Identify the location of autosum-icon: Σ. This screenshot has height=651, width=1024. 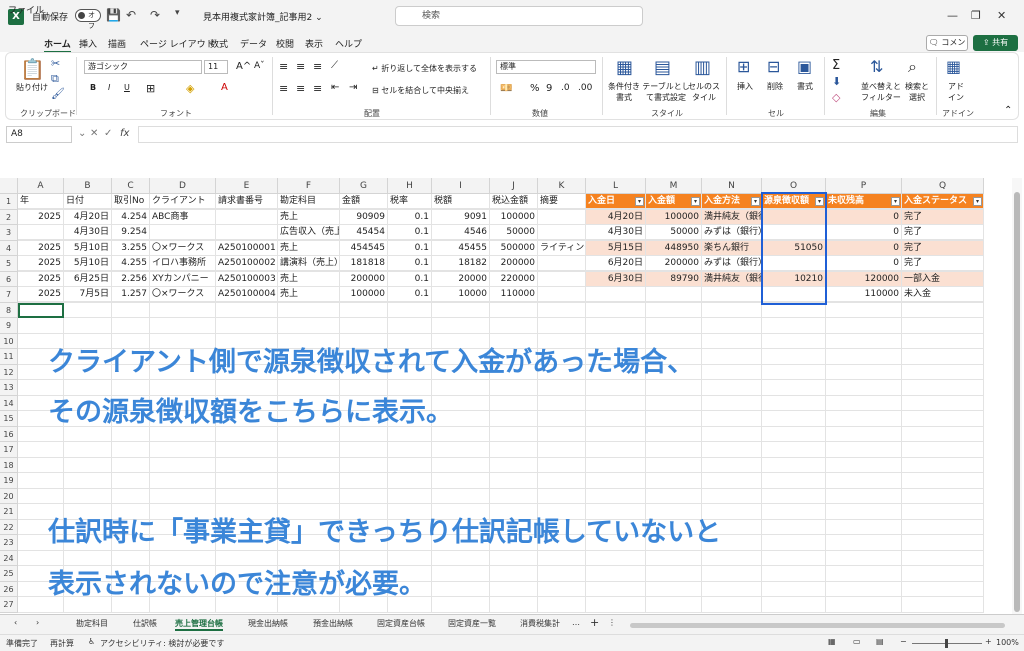
(836, 65).